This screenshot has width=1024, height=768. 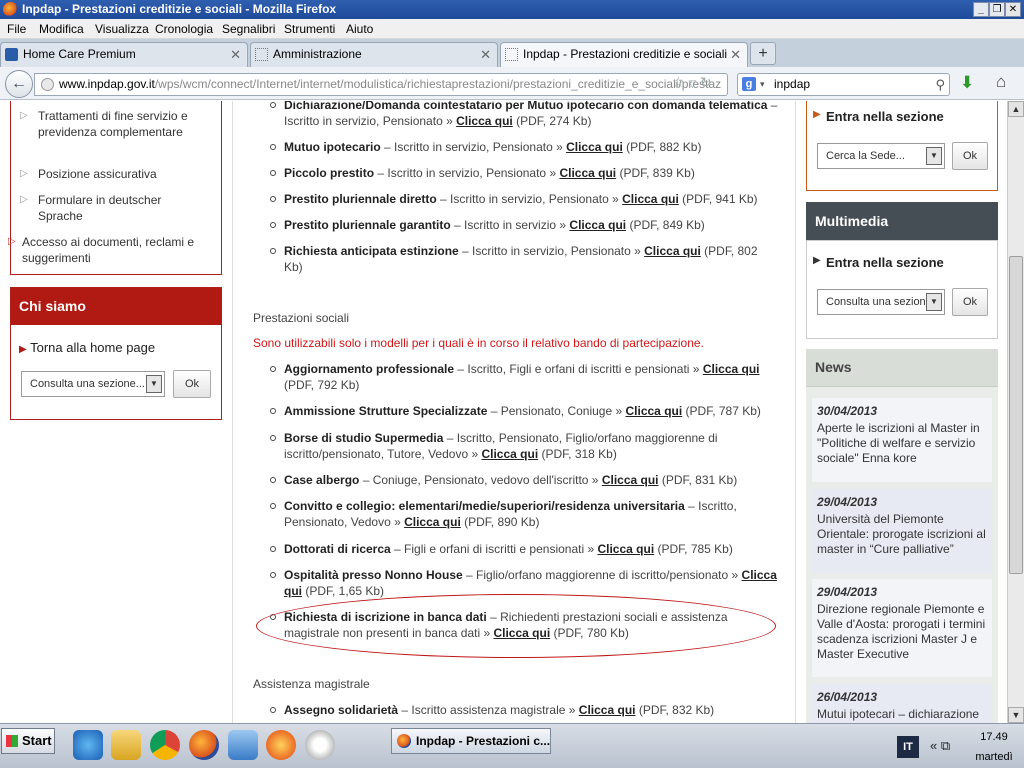 What do you see at coordinates (878, 262) in the screenshot?
I see `multimedia-section-link: ▶ Entra nella sezione` at bounding box center [878, 262].